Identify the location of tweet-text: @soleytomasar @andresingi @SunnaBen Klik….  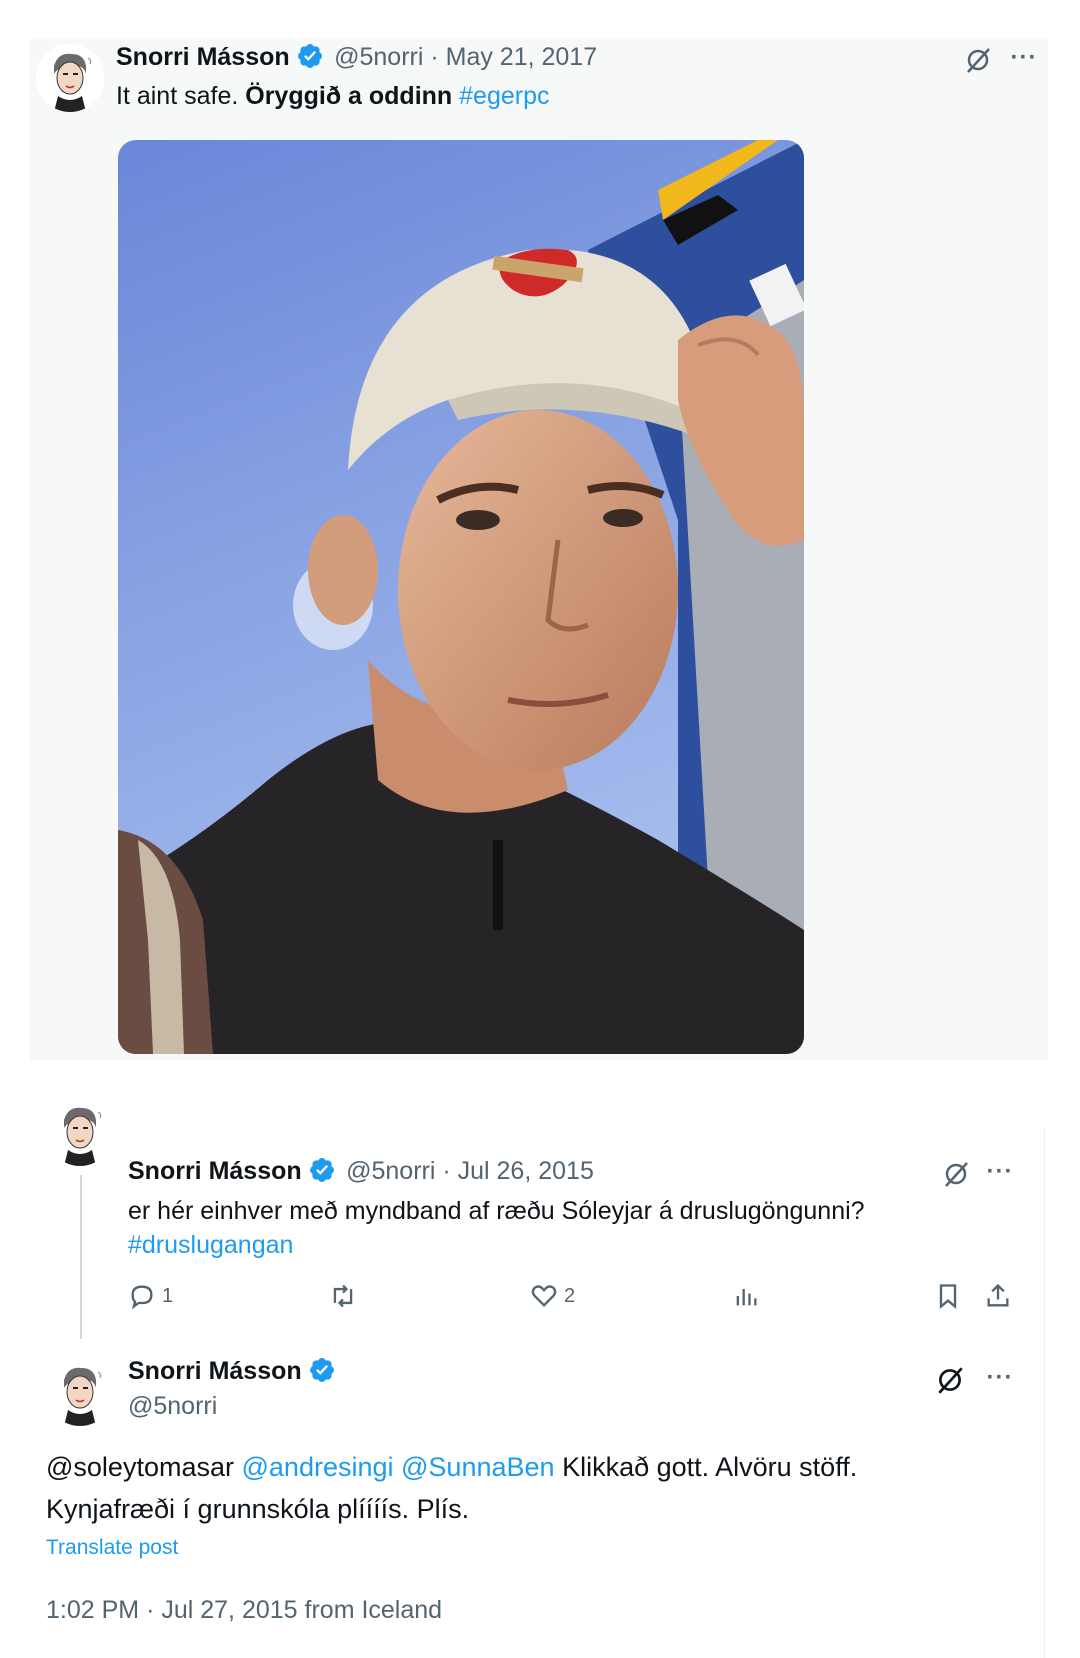
(451, 1488).